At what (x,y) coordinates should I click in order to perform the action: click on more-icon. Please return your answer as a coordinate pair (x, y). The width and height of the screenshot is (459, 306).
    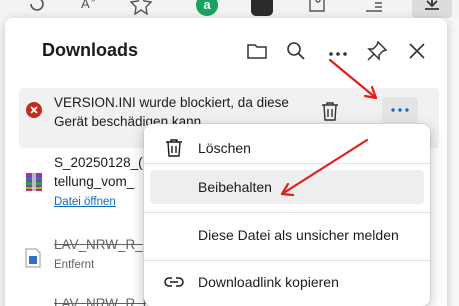
    Looking at the image, I should click on (338, 51).